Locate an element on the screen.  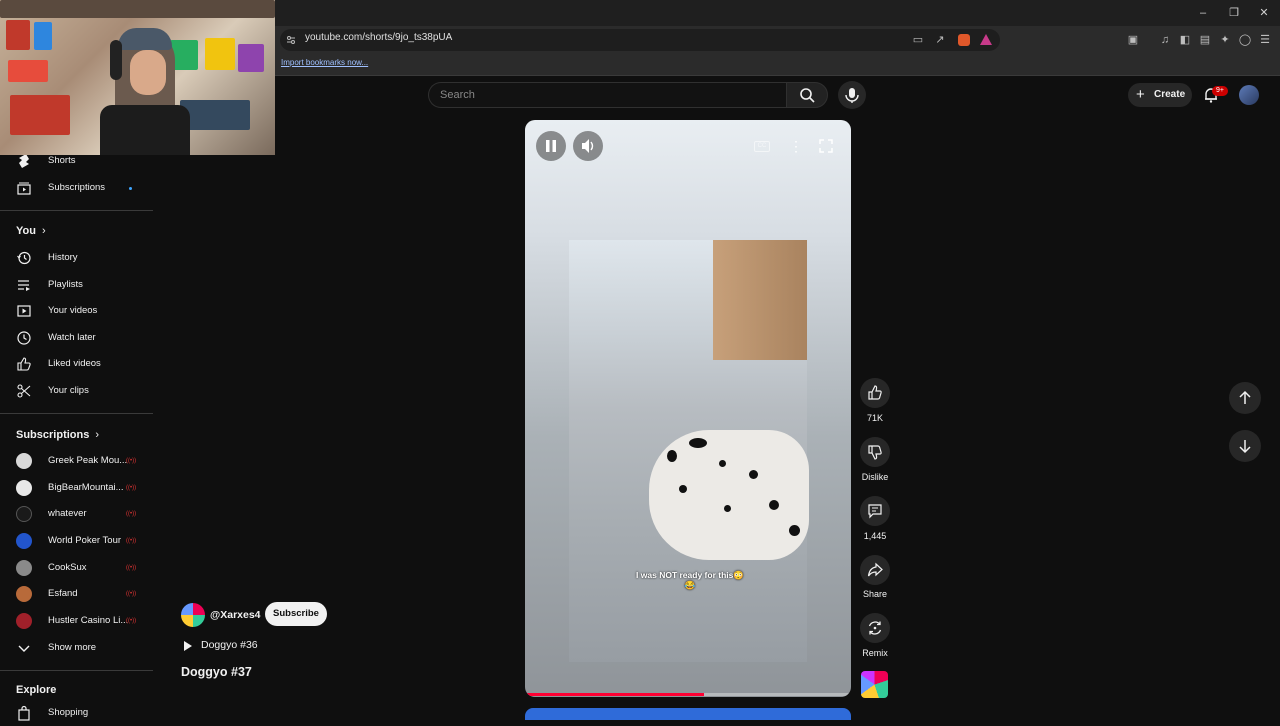
thumbs-up-icon is located at coordinates (875, 392).